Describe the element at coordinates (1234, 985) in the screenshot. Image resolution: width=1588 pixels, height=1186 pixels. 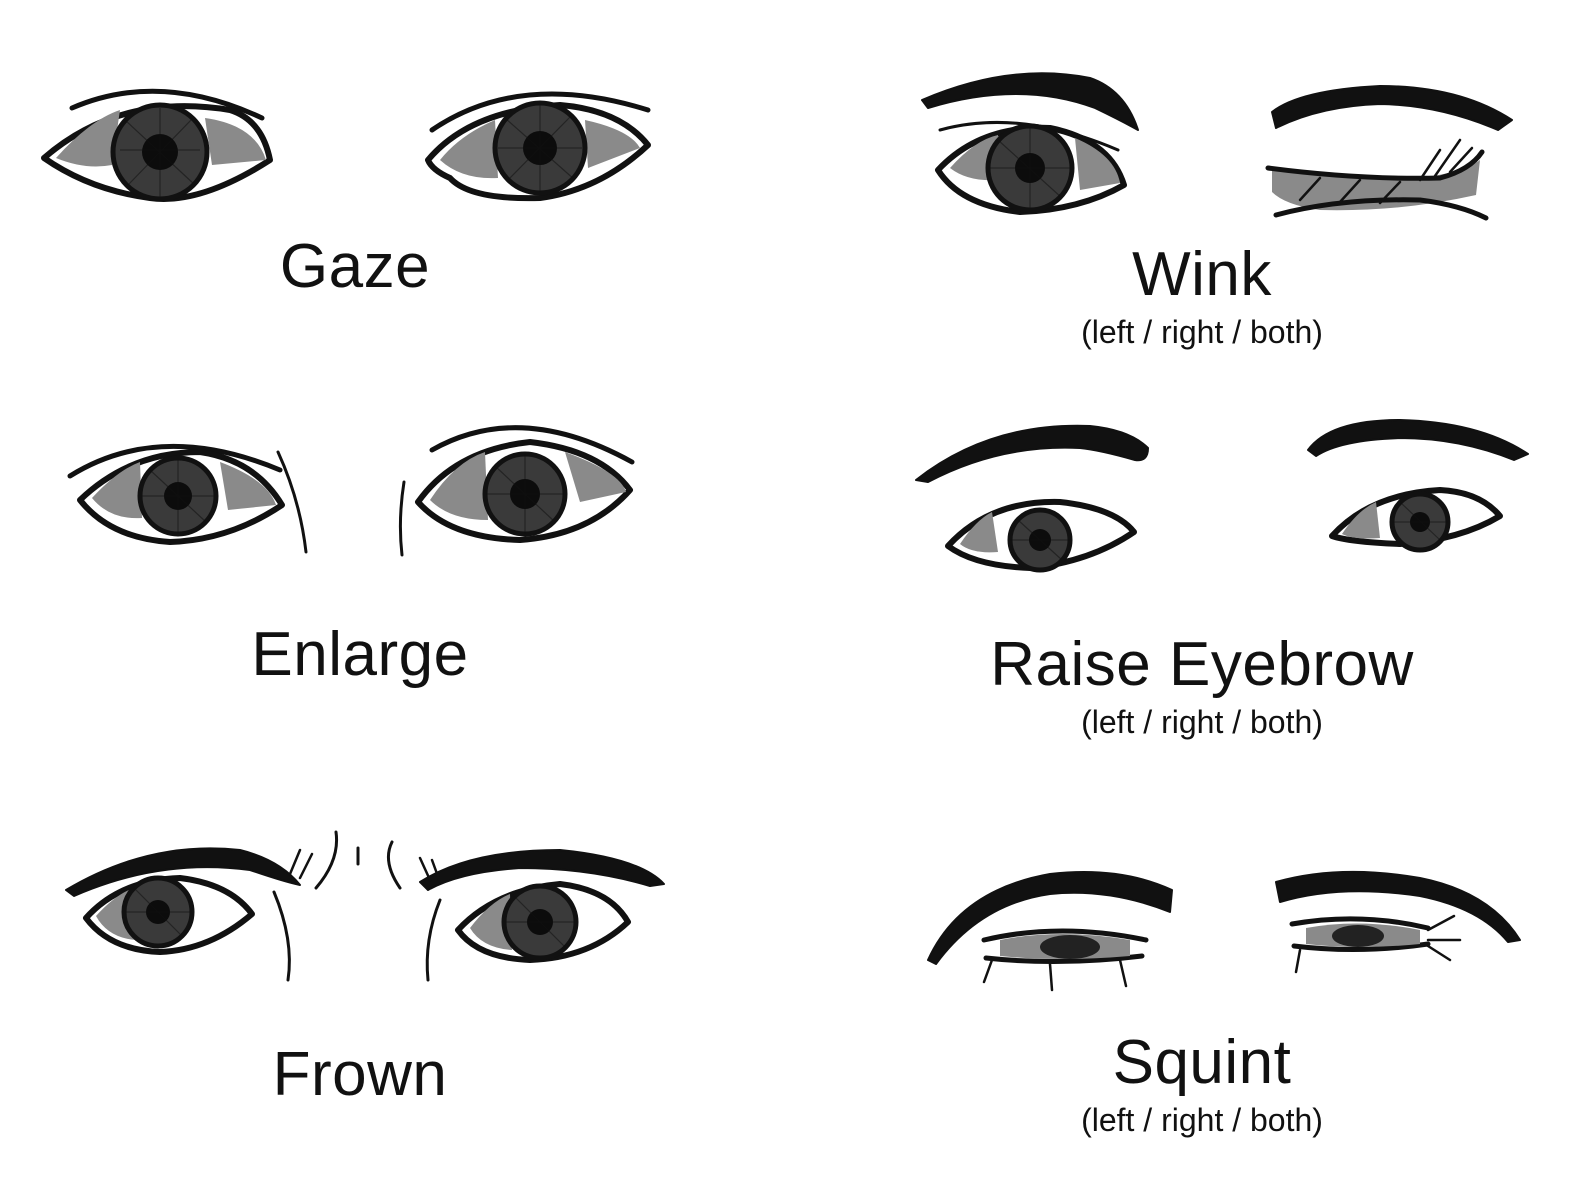
I see `squint-cell: Squint (left / right / both)` at that location.